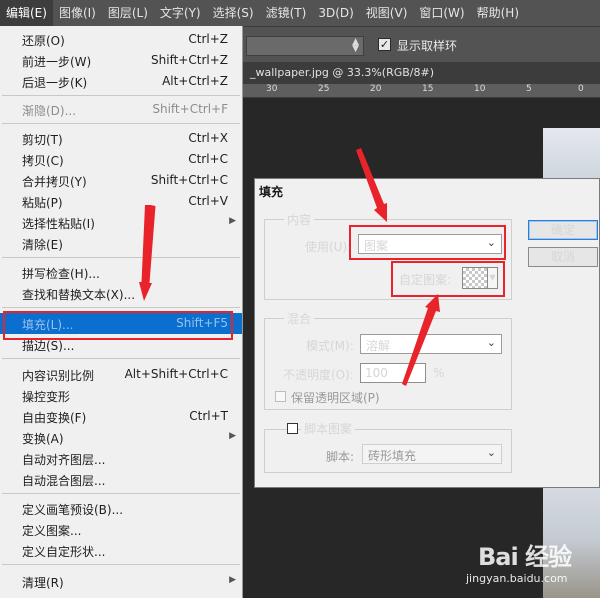  I want to click on menu-item-label: 清除(E), so click(42, 245).